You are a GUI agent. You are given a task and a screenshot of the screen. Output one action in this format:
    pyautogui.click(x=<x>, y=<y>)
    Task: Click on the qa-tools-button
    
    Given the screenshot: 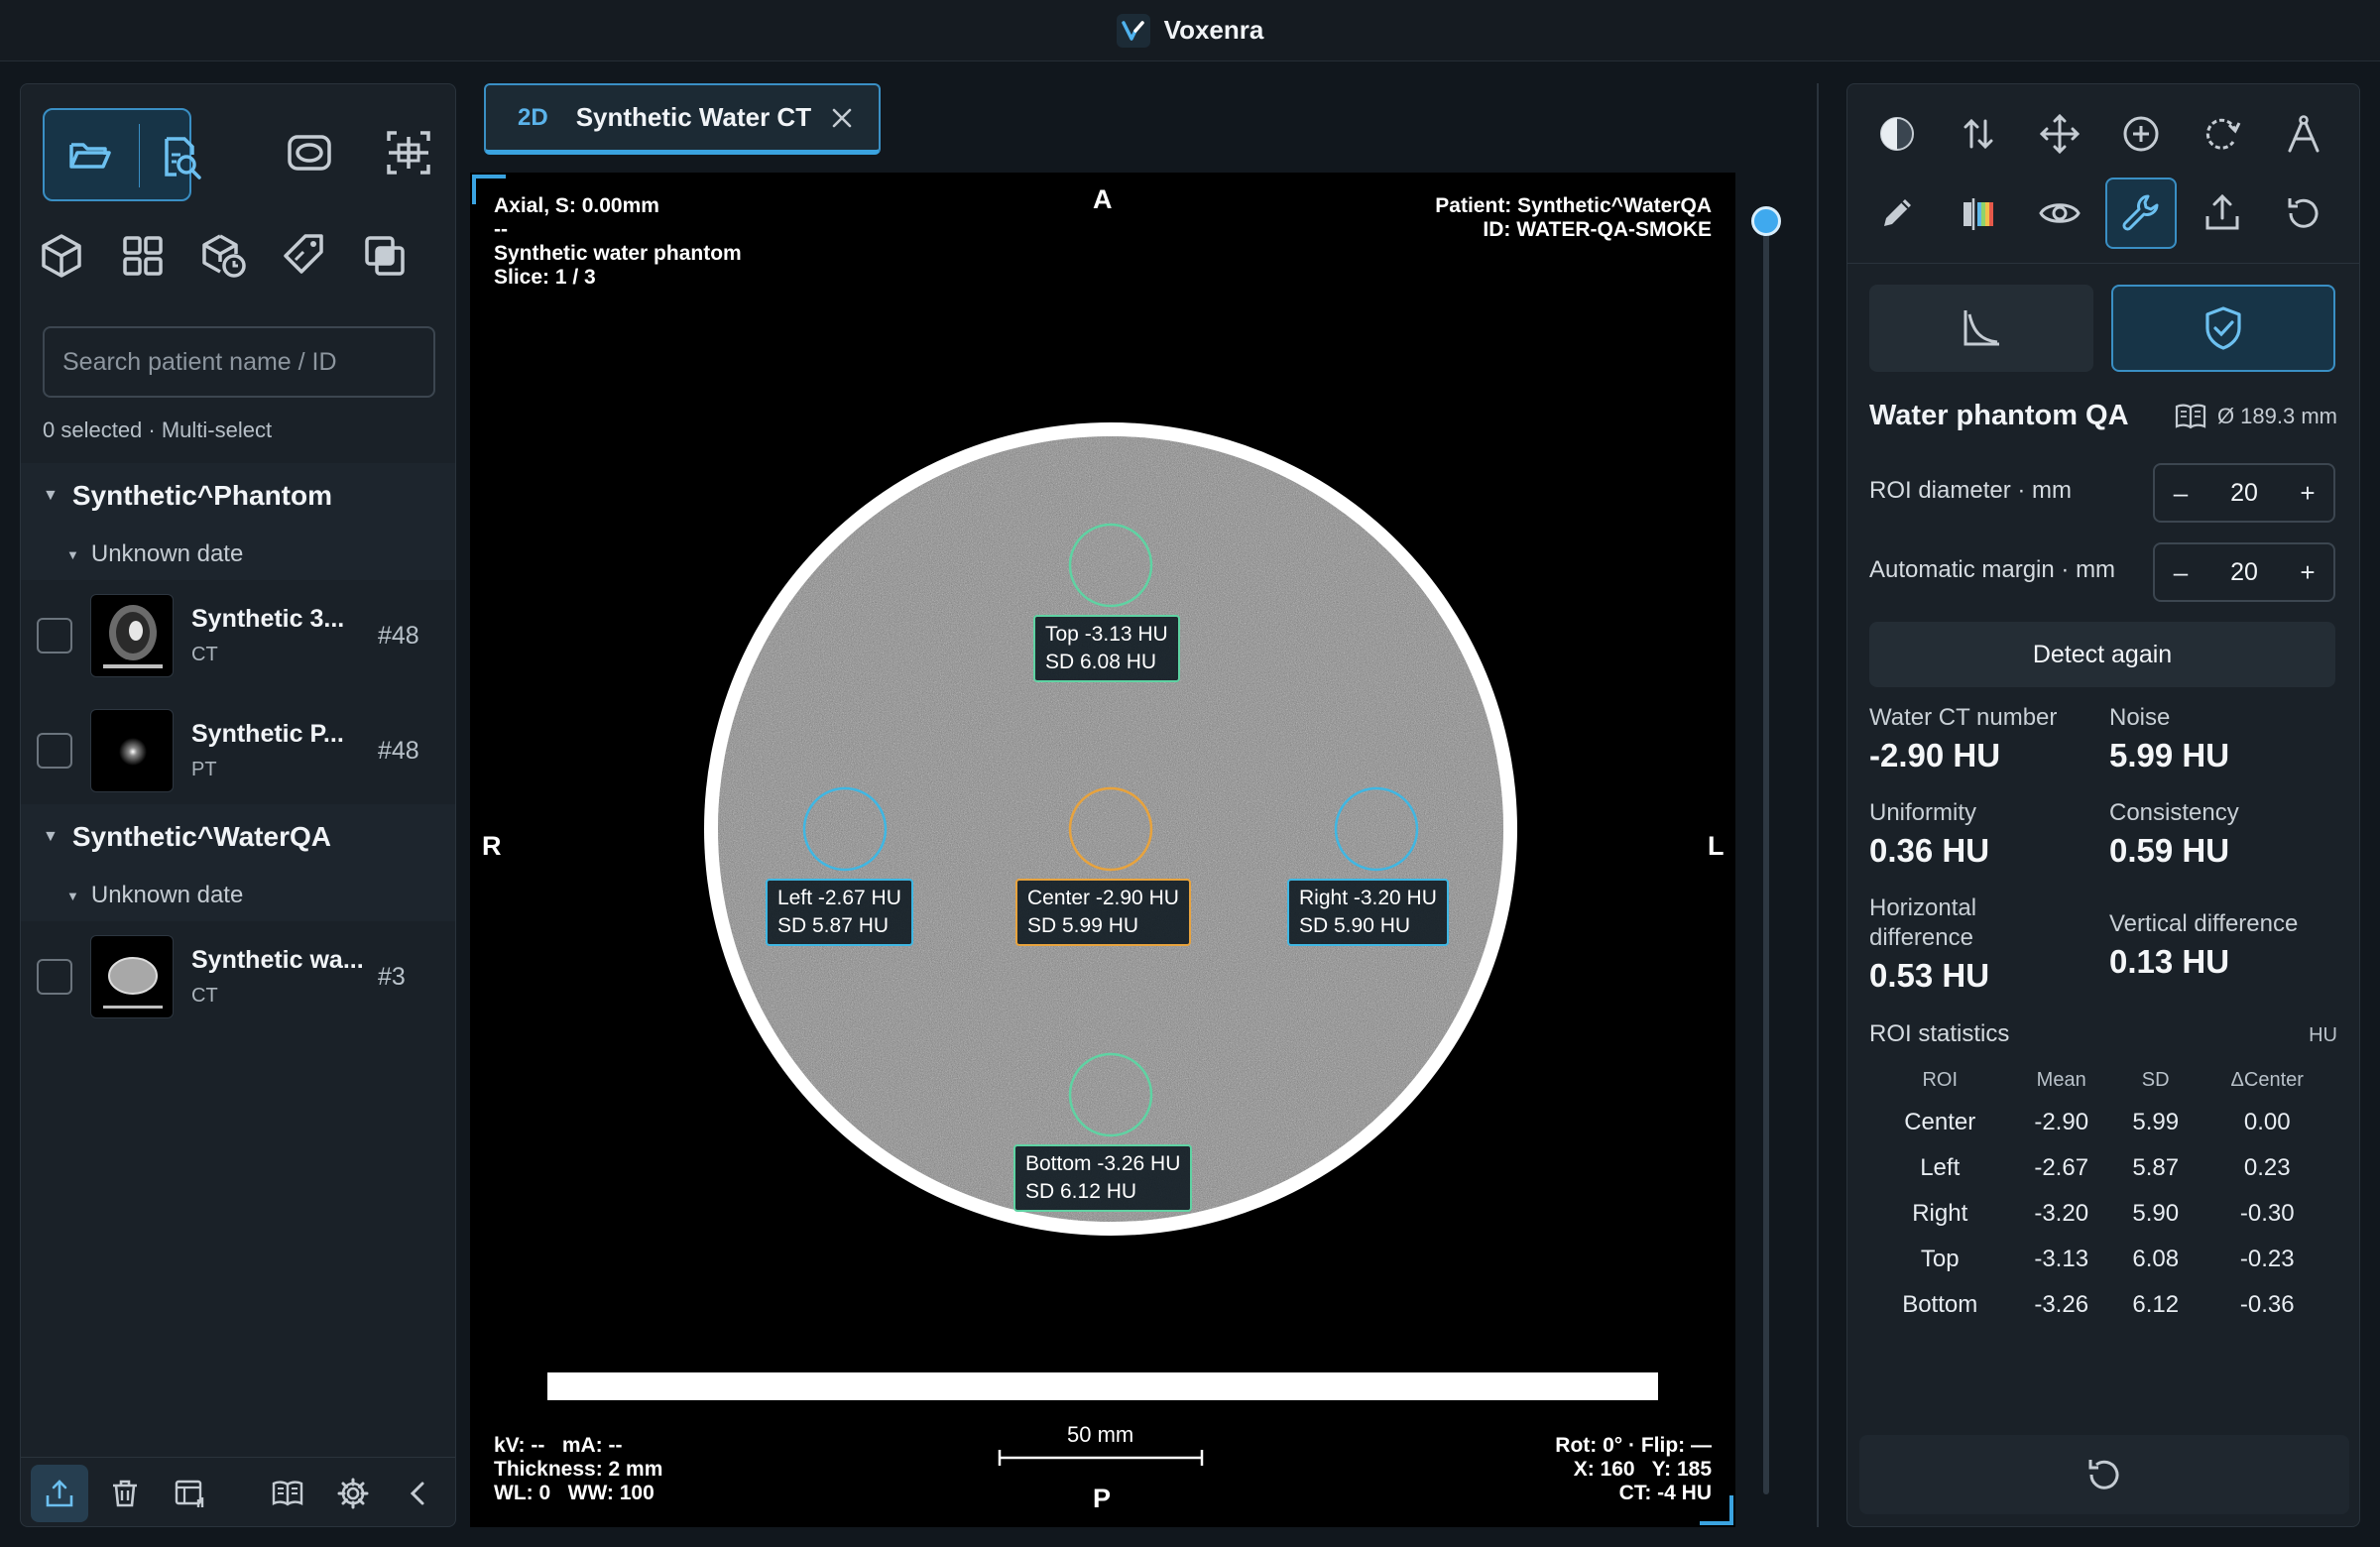 What is the action you would take?
    pyautogui.click(x=2141, y=213)
    